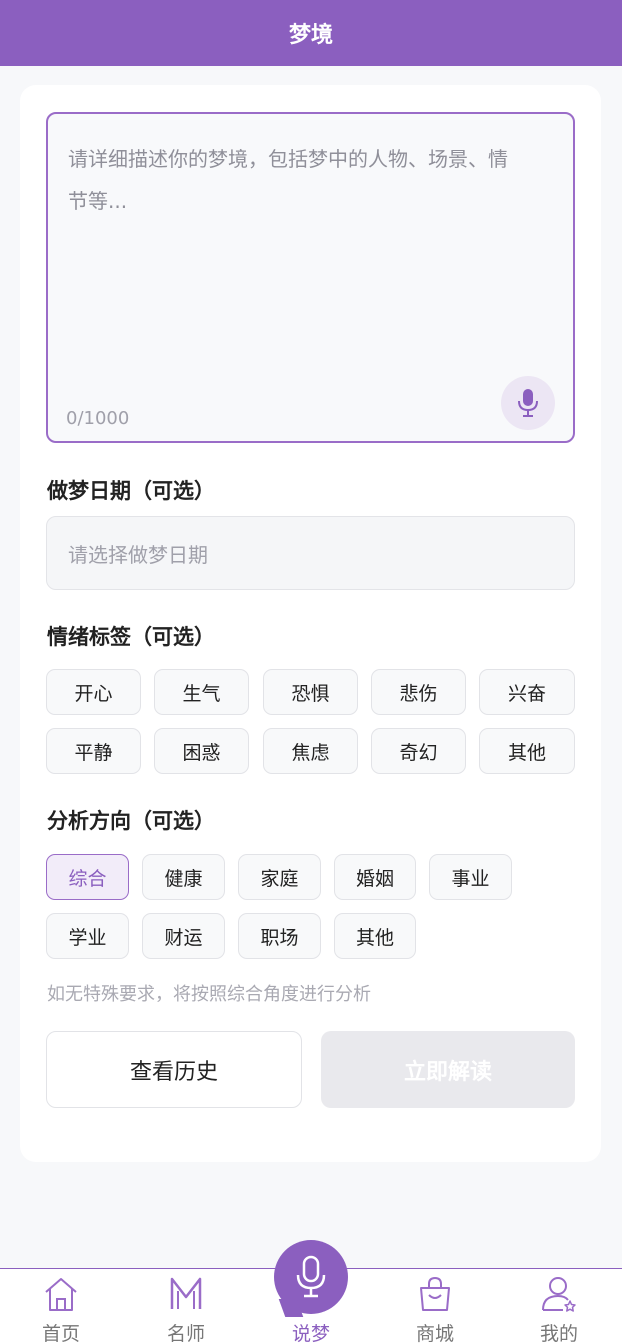  I want to click on interpret-now-button: 立即解读, so click(448, 1069).